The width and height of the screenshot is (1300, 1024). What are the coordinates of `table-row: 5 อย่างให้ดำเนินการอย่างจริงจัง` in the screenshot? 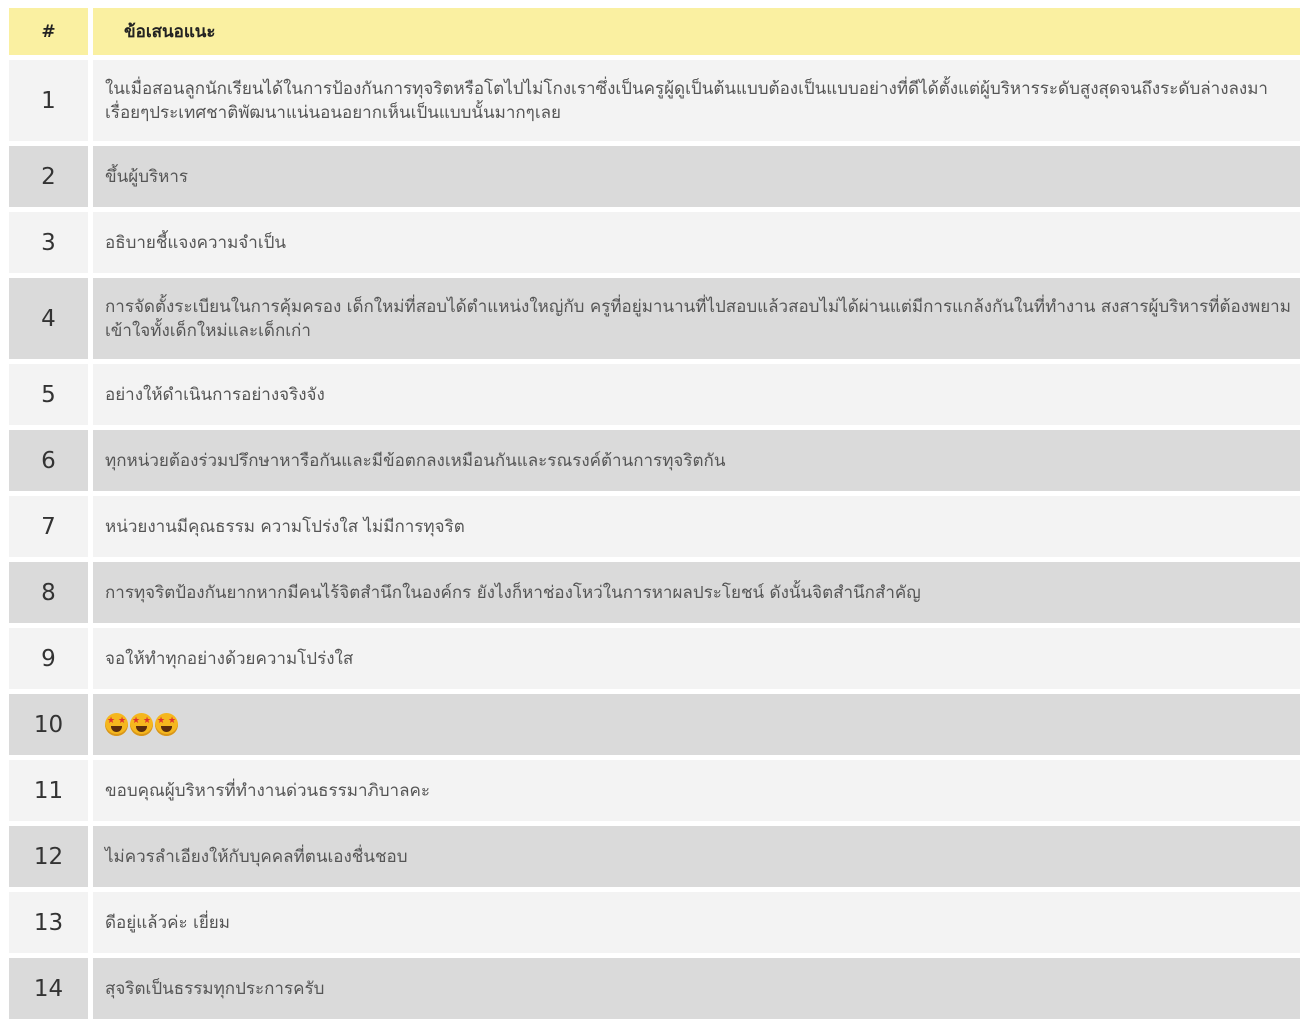 It's located at (654, 394).